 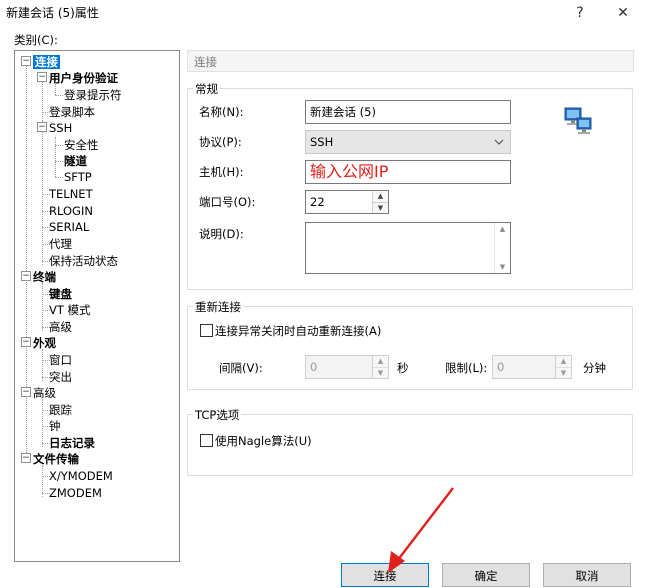 What do you see at coordinates (36, 40) in the screenshot?
I see `category-label: 类别(C):` at bounding box center [36, 40].